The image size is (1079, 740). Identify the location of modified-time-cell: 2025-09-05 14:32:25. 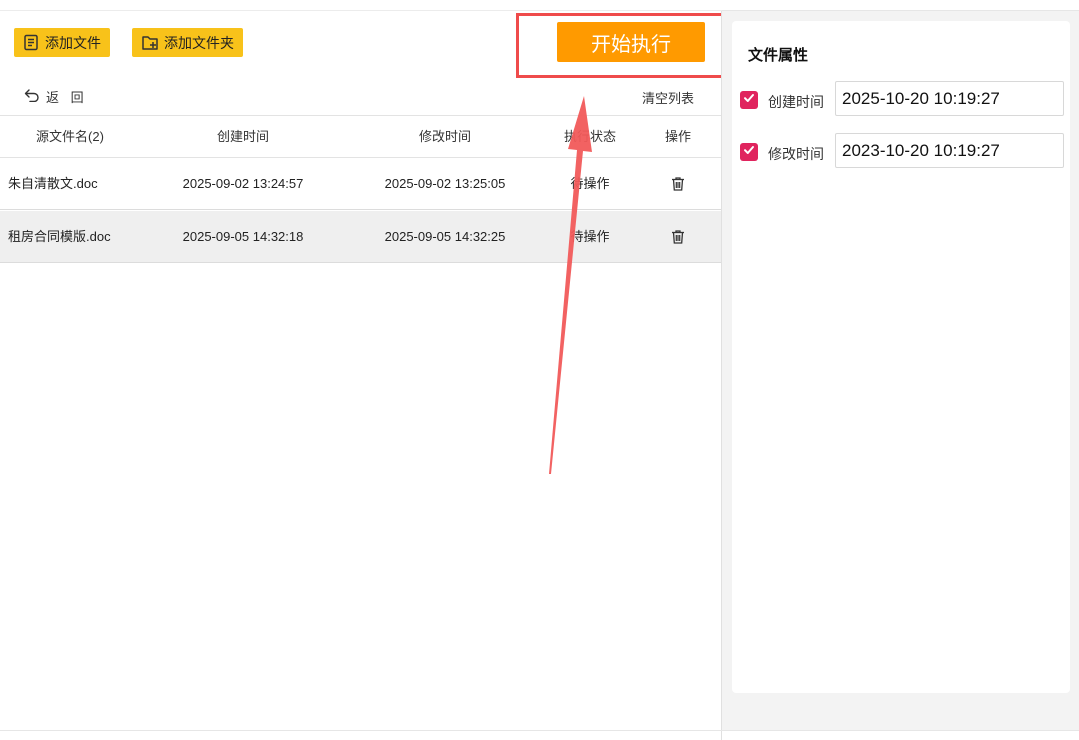
(445, 236).